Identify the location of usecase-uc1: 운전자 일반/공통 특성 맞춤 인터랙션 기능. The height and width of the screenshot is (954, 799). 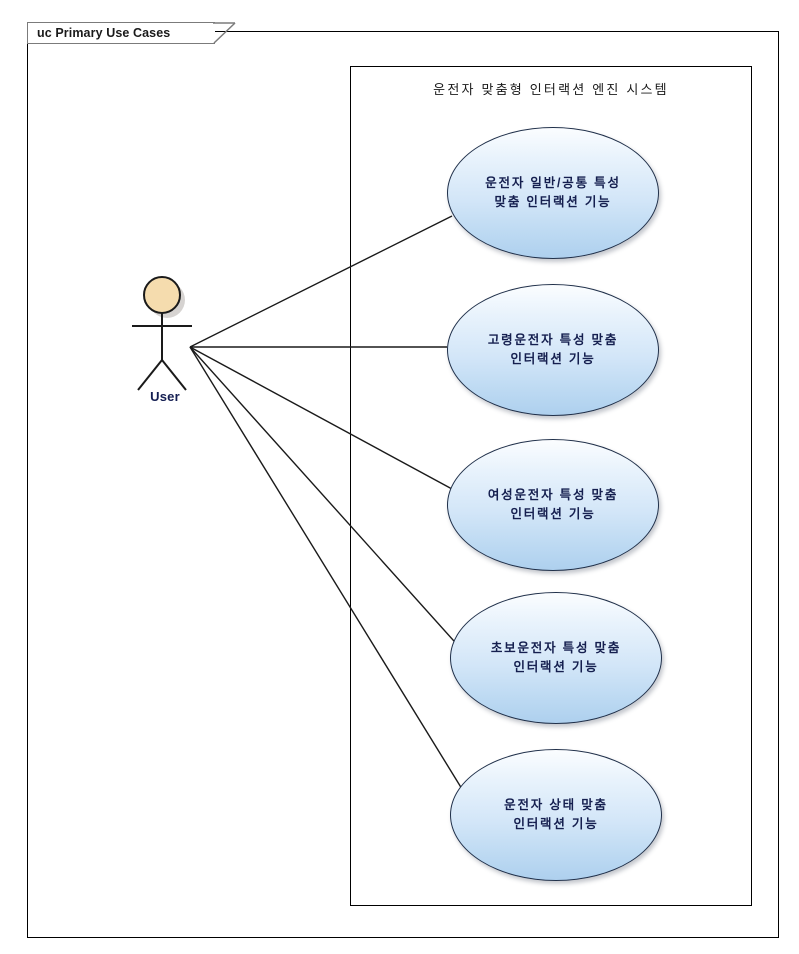
(553, 193).